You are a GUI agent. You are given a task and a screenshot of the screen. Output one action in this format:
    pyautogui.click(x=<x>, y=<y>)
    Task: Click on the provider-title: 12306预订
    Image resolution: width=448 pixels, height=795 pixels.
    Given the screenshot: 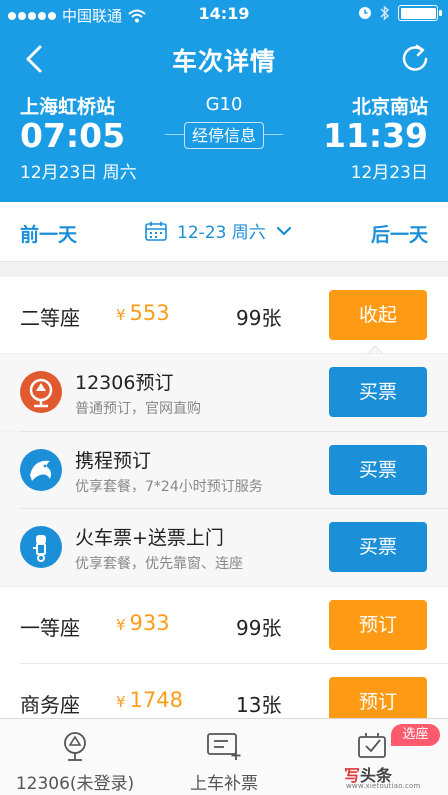 What is the action you would take?
    pyautogui.click(x=124, y=383)
    